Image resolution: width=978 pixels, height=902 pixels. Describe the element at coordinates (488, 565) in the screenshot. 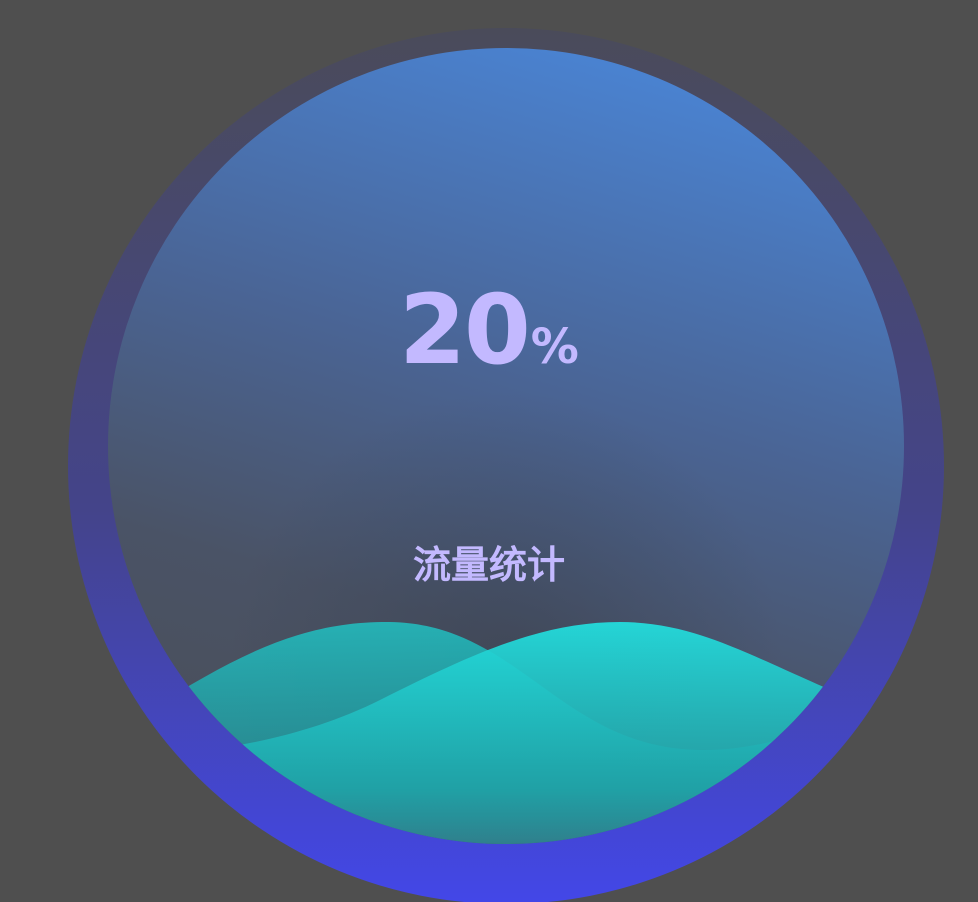

I see `gauge-label: 流量统计` at that location.